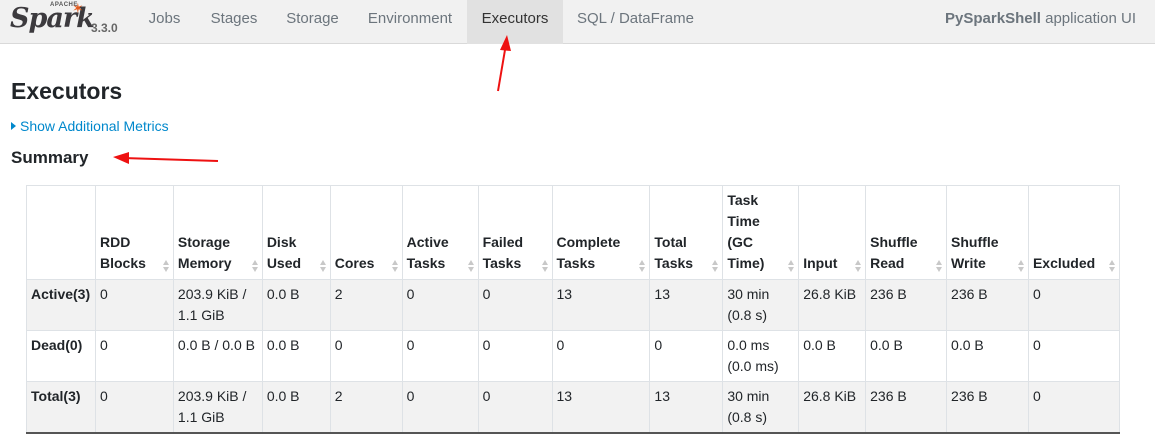 This screenshot has height=446, width=1155. Describe the element at coordinates (686, 232) in the screenshot. I see `column-header-total-tasks: Total Tasks` at that location.